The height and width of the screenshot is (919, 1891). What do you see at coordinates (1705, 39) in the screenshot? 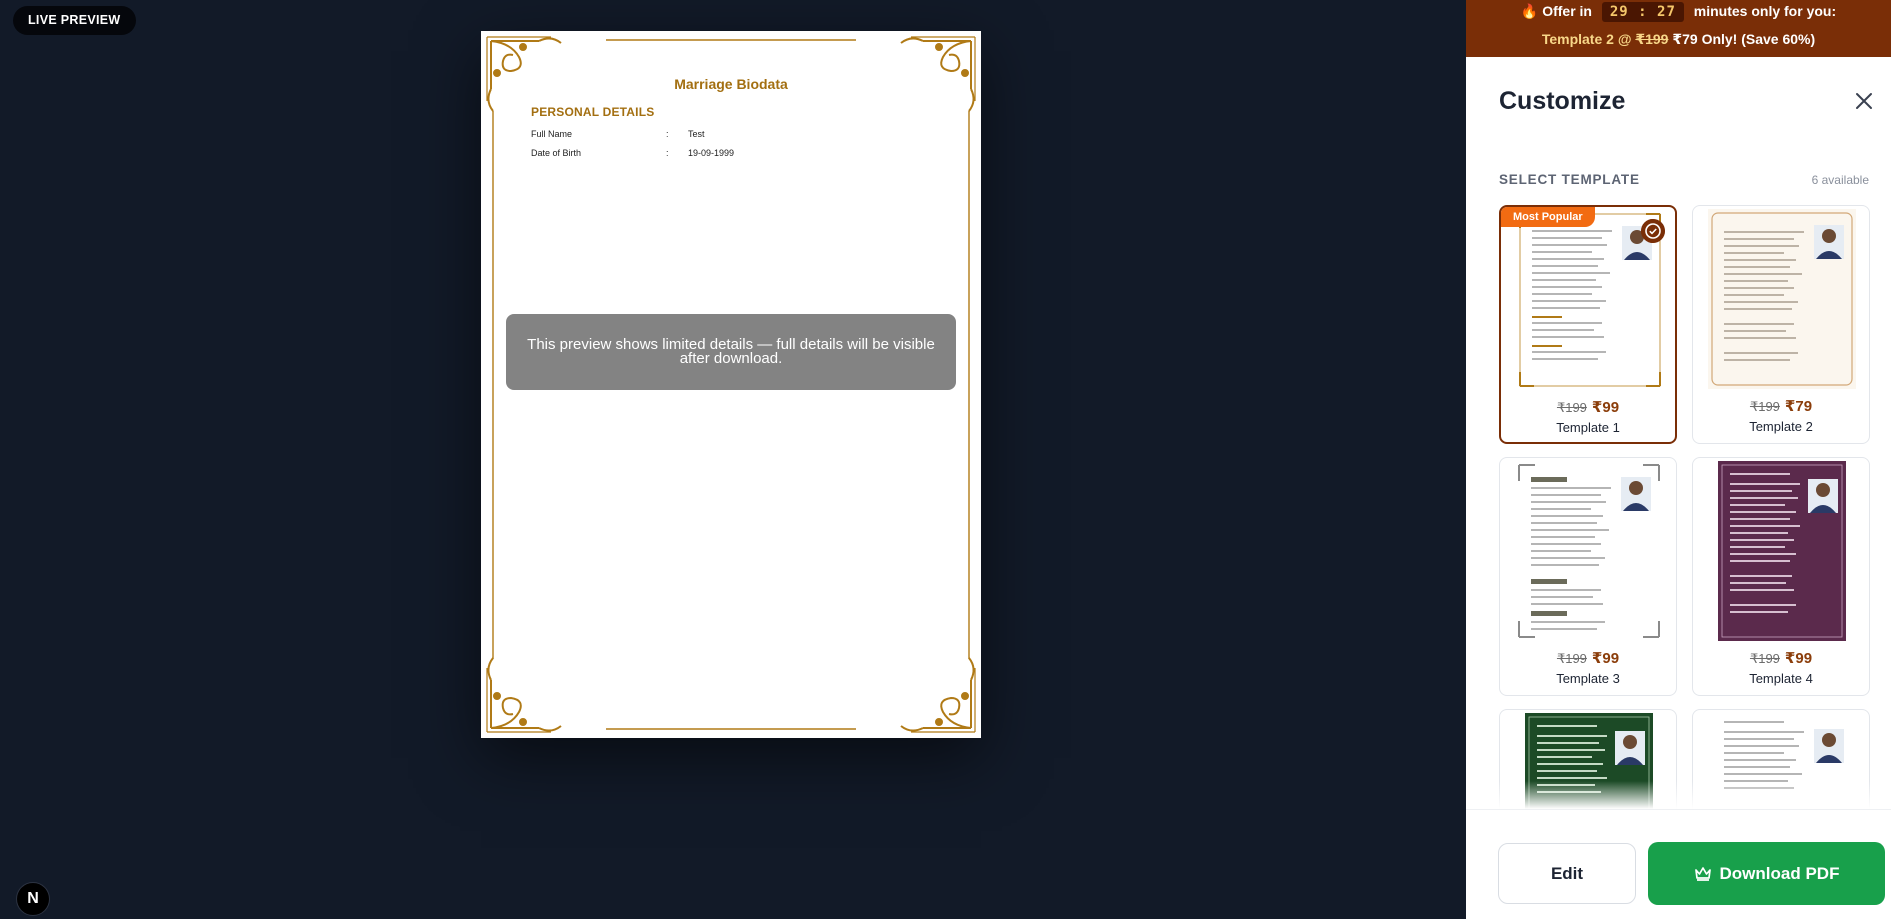
I see `deal-new-price: ₹79 Only!` at bounding box center [1705, 39].